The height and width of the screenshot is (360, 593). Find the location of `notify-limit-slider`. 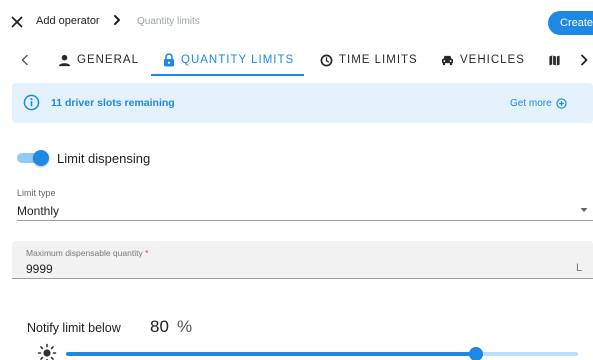

notify-limit-slider is located at coordinates (322, 353).